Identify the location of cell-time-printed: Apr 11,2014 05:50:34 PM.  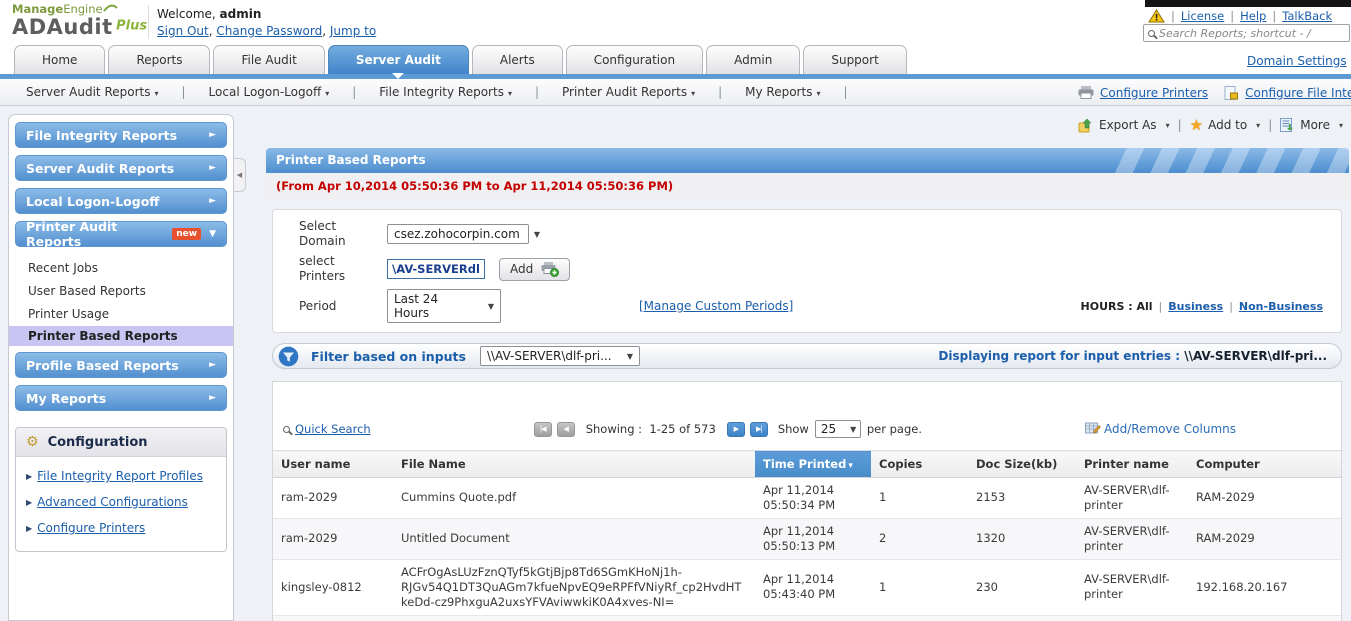
(813, 498).